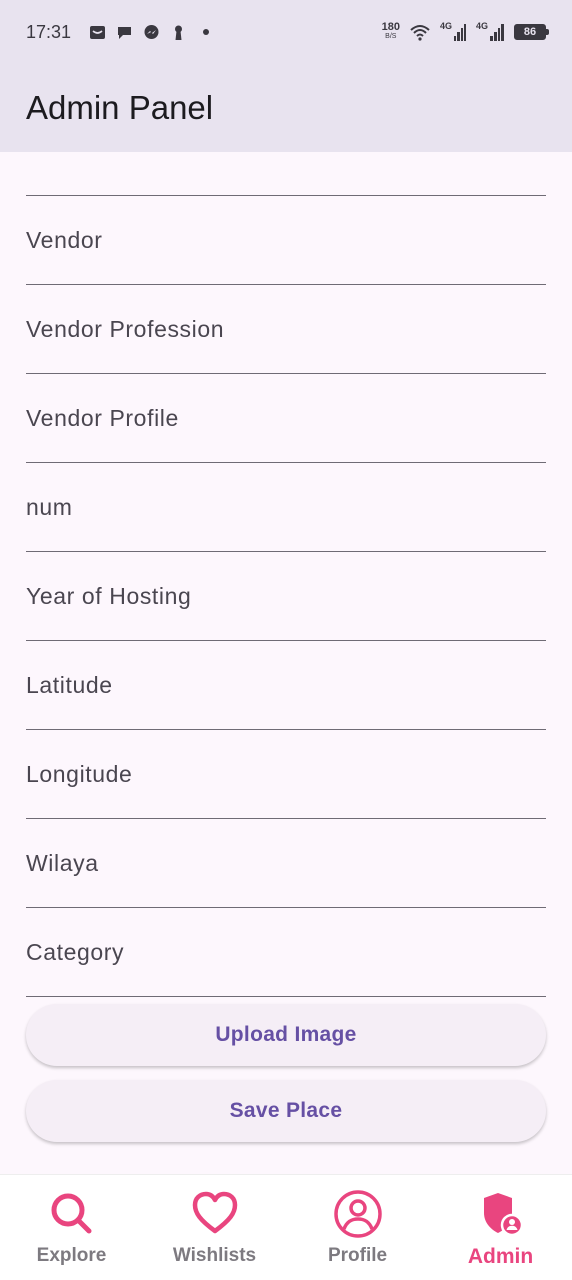  What do you see at coordinates (69, 684) in the screenshot?
I see `latitude-label: Latitude` at bounding box center [69, 684].